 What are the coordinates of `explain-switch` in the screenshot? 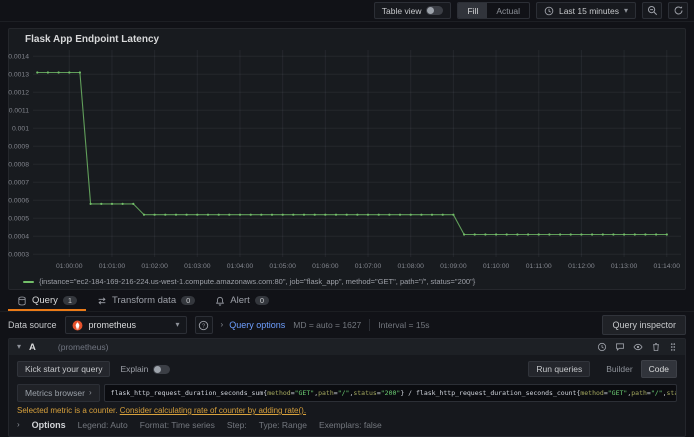 It's located at (162, 369).